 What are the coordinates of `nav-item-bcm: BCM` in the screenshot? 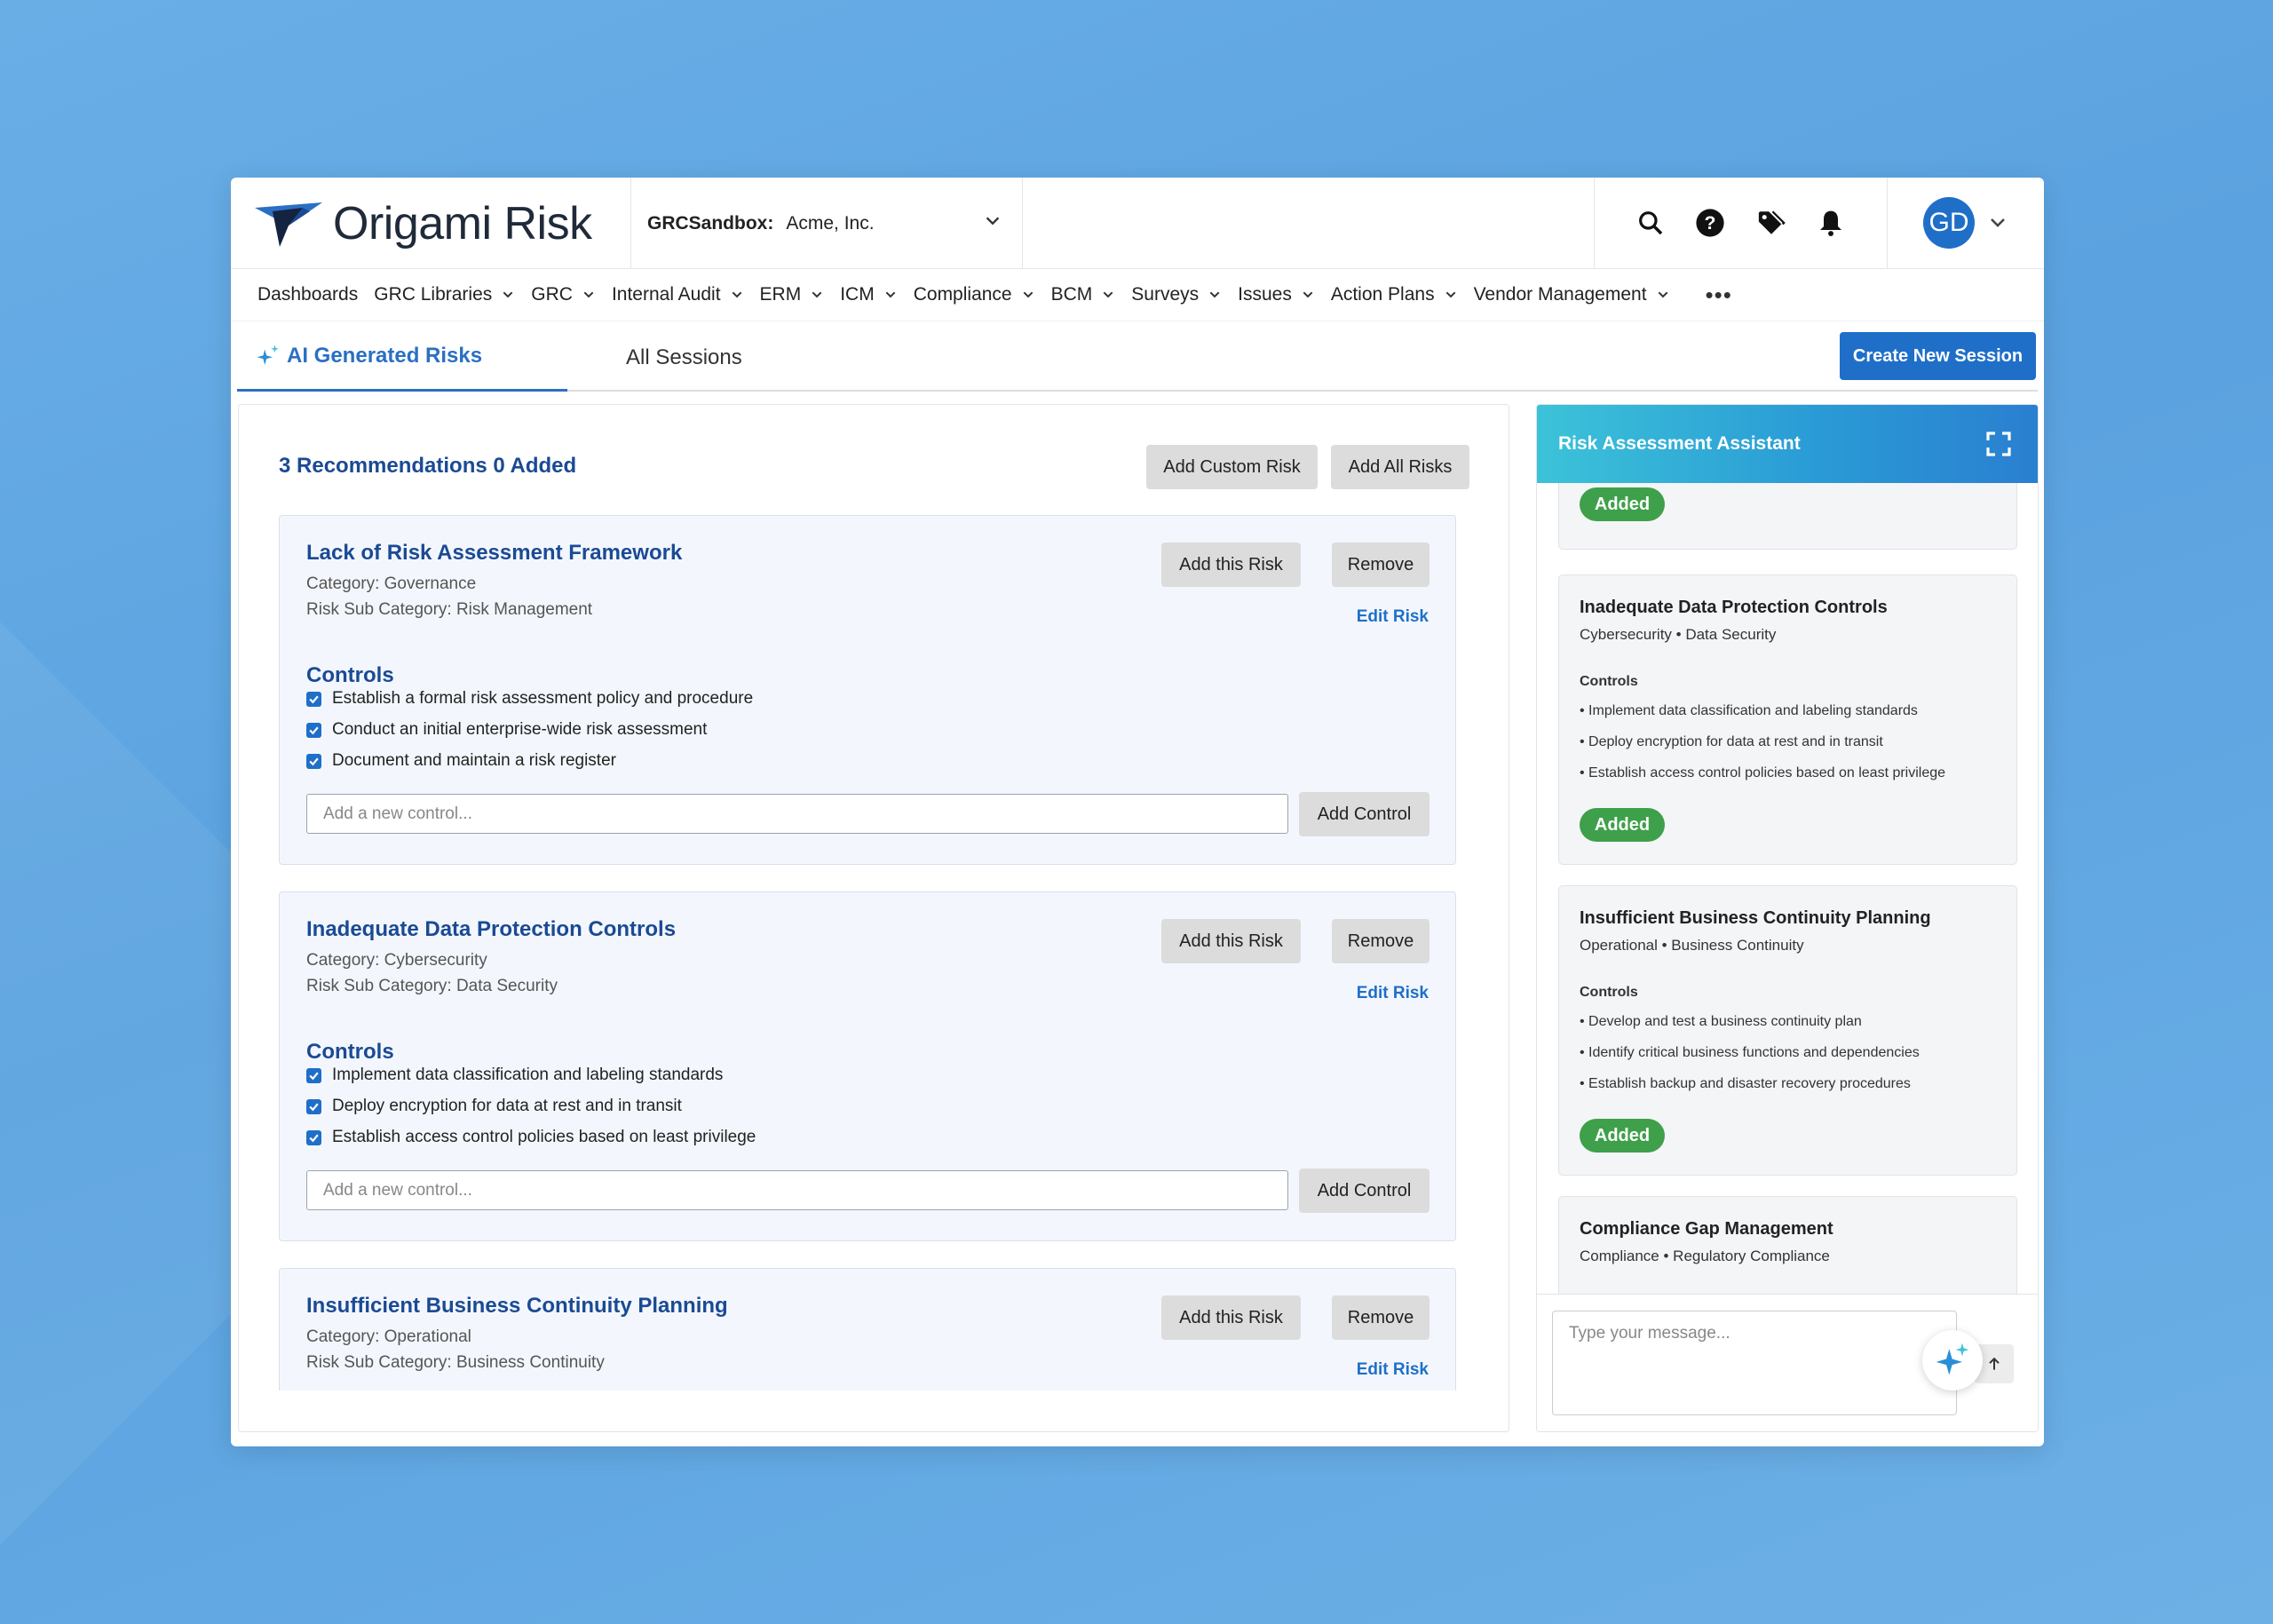 It's located at (1083, 294).